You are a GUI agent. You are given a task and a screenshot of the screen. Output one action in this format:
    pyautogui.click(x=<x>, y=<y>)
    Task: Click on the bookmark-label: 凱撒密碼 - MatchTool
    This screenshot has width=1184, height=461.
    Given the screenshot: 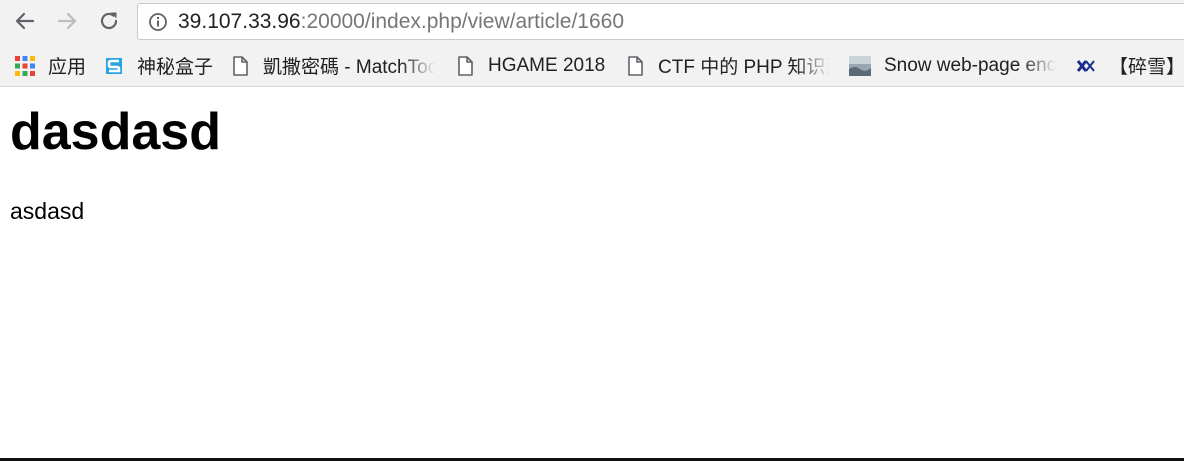 What is the action you would take?
    pyautogui.click(x=349, y=67)
    